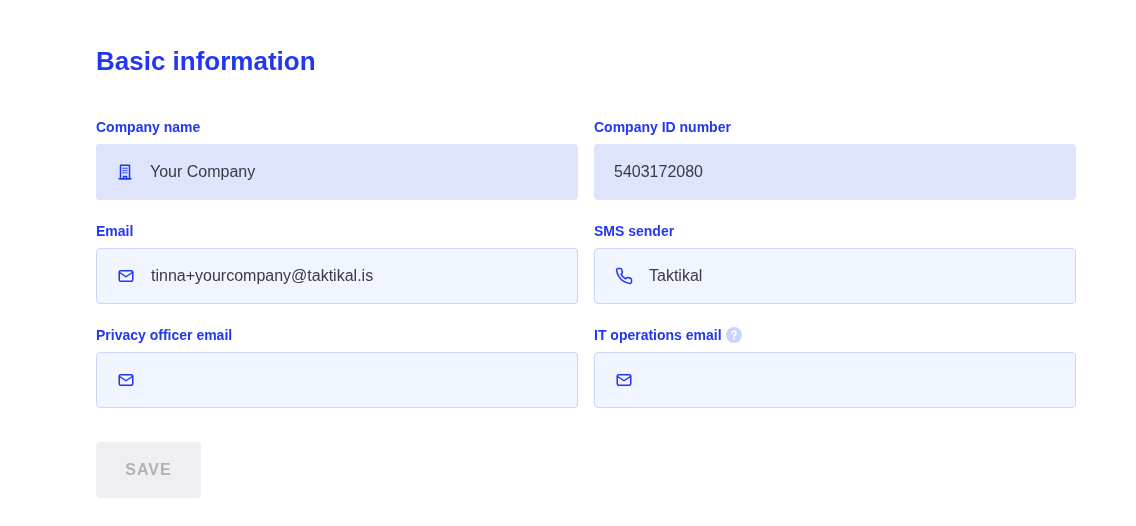  I want to click on input-field: tinna+yourcompany@taktikal.is, so click(337, 276).